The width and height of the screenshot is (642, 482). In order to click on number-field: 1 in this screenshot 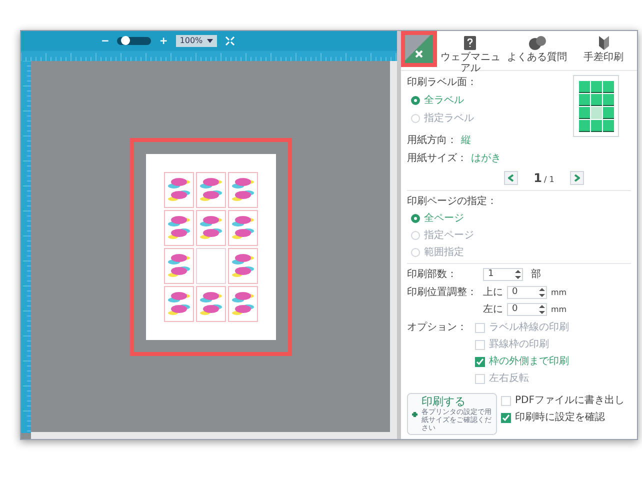, I will do `click(503, 274)`.